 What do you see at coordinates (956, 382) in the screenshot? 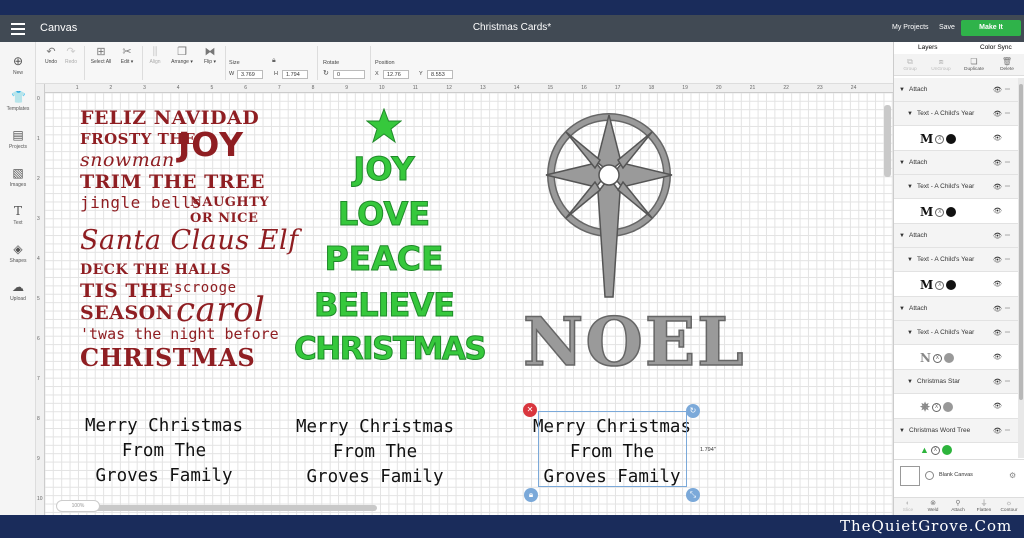
I see `layer-sub-row: ▼ Christmas Star 👁︎ ═` at bounding box center [956, 382].